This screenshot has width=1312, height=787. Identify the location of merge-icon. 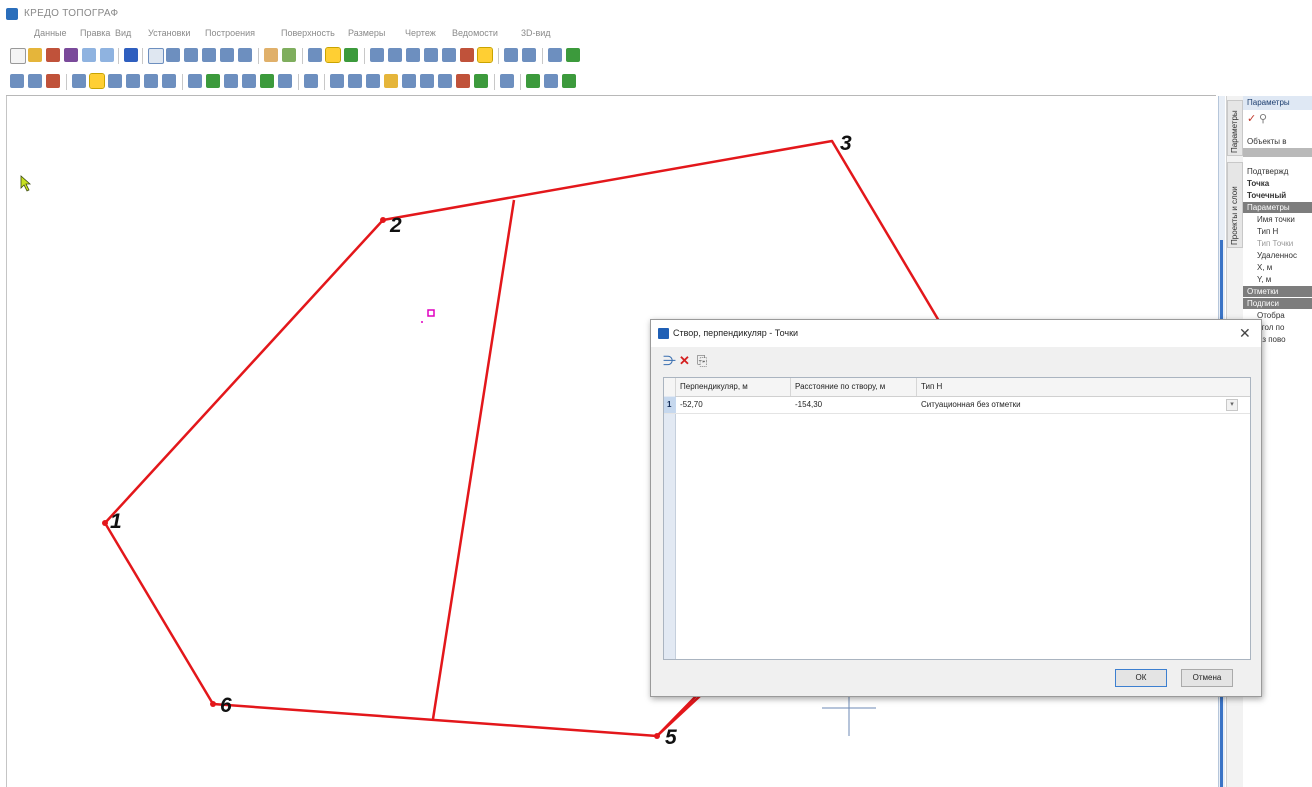
(213, 81).